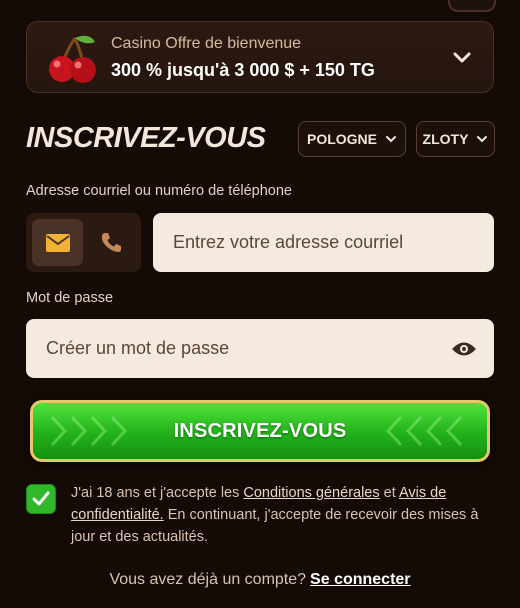  I want to click on country-select-value: POLOGNE, so click(341, 139).